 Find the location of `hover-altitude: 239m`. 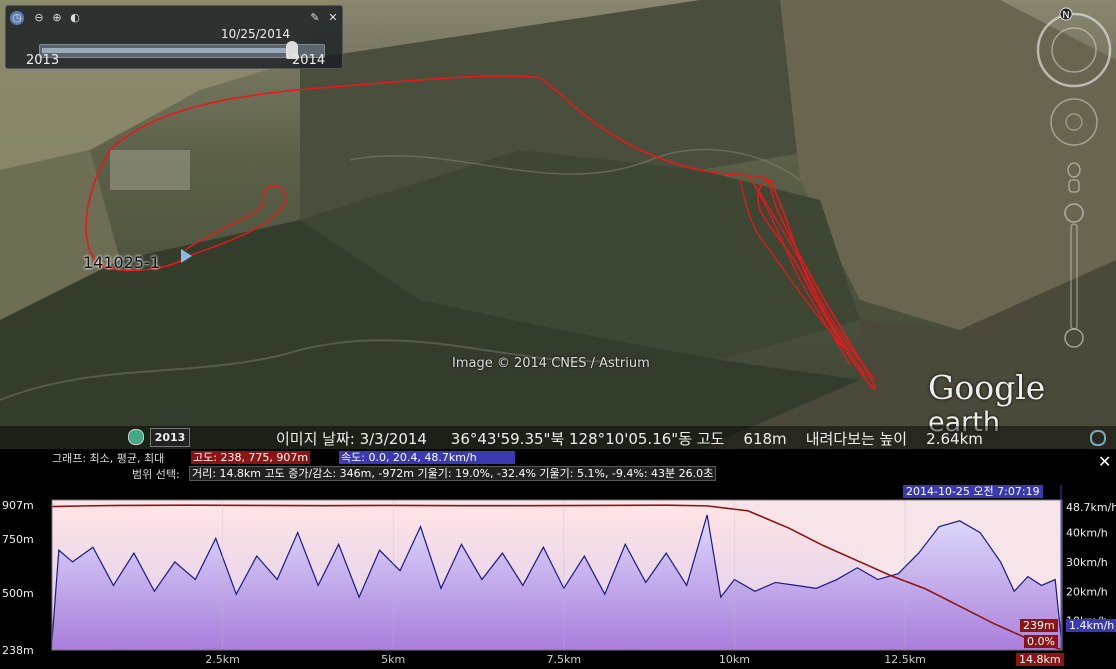

hover-altitude: 239m is located at coordinates (1039, 625).